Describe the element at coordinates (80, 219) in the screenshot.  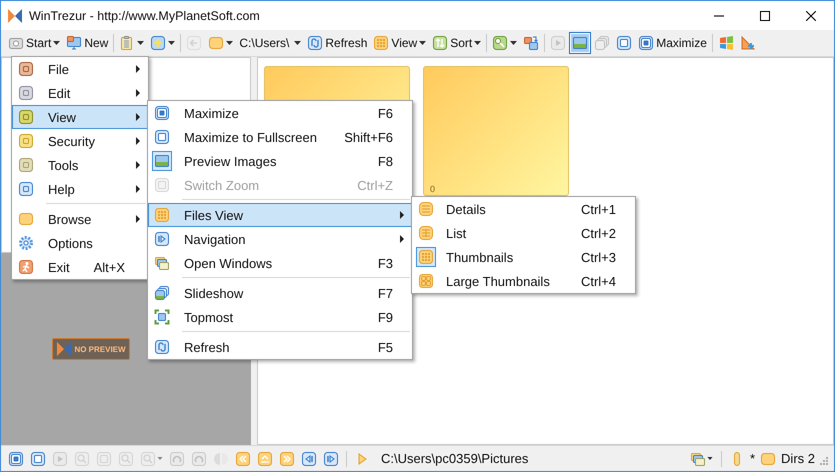
I see `menu-item: Browse` at that location.